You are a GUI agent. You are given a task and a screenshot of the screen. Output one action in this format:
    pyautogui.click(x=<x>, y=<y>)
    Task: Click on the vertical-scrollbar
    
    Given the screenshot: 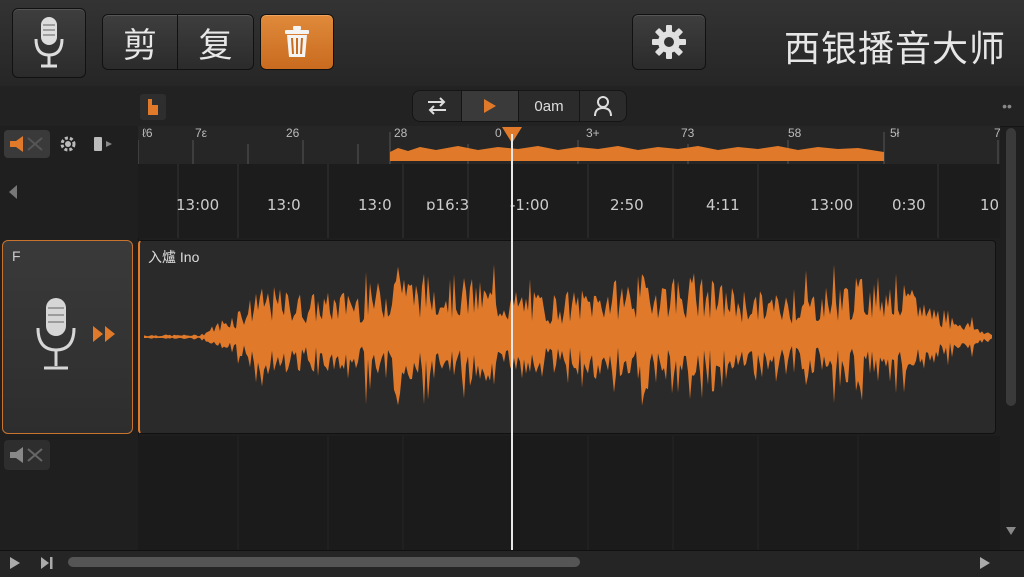 What is the action you would take?
    pyautogui.click(x=1011, y=267)
    